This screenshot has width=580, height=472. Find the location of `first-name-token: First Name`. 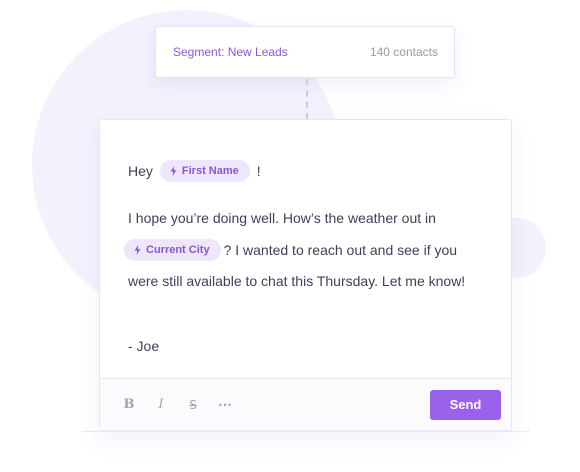

first-name-token: First Name is located at coordinates (204, 171).